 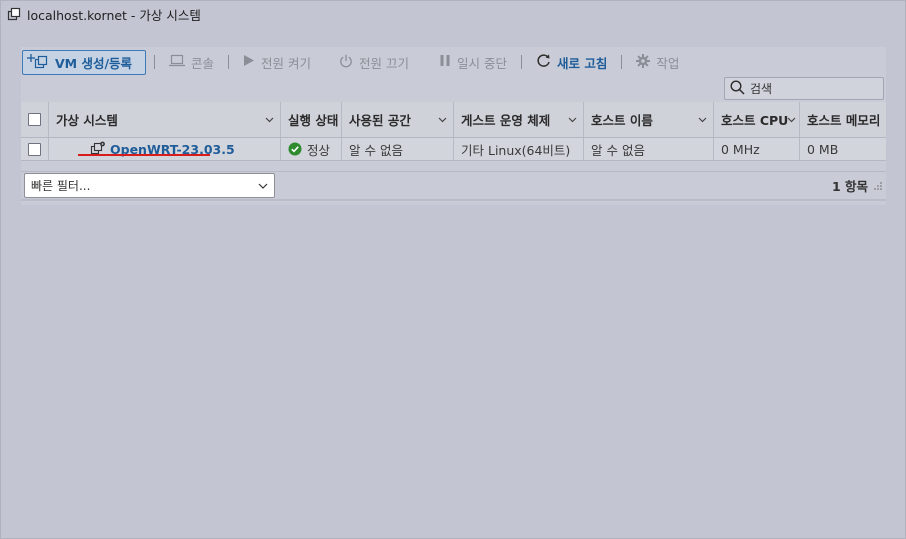 I want to click on column-header-guest-os: 게스트 운영 체제, so click(x=519, y=119).